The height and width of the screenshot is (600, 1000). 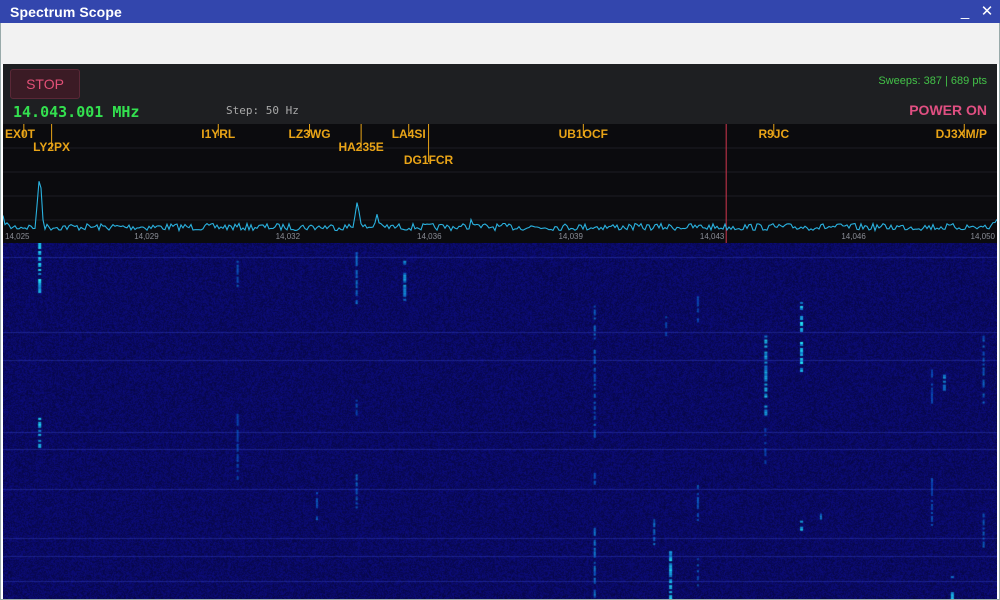 I want to click on frequency-tick-label: 14,043, so click(x=712, y=236).